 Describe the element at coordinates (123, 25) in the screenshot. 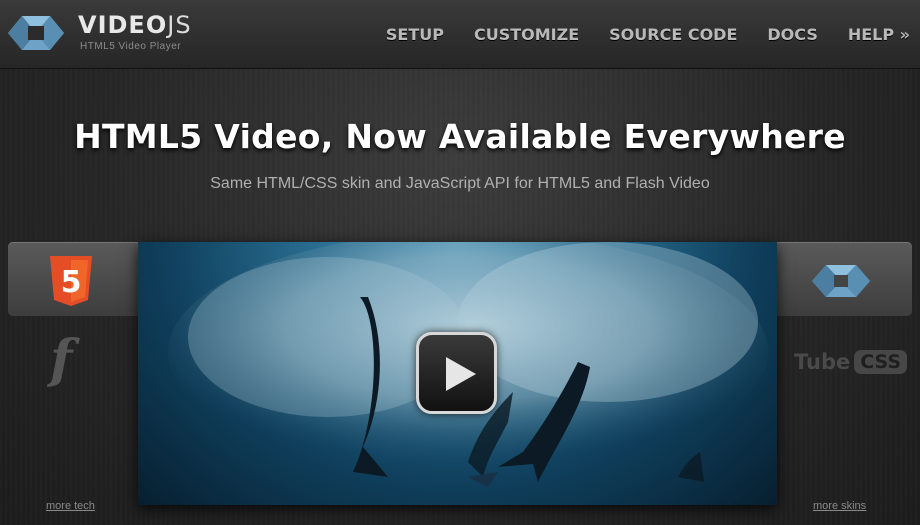

I see `brand-name-main: VIDEO` at that location.